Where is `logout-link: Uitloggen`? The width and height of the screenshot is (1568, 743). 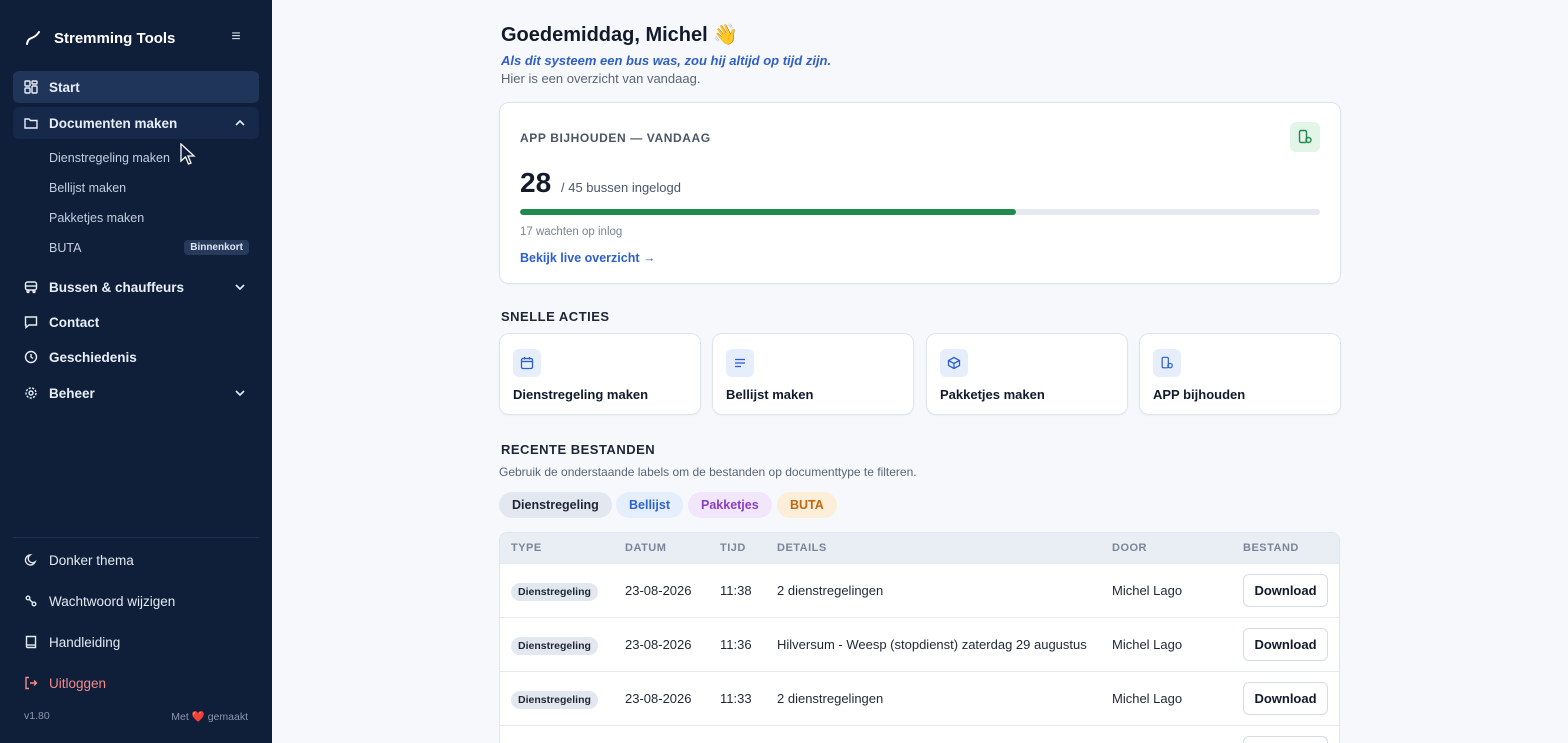
logout-link: Uitloggen is located at coordinates (65, 683).